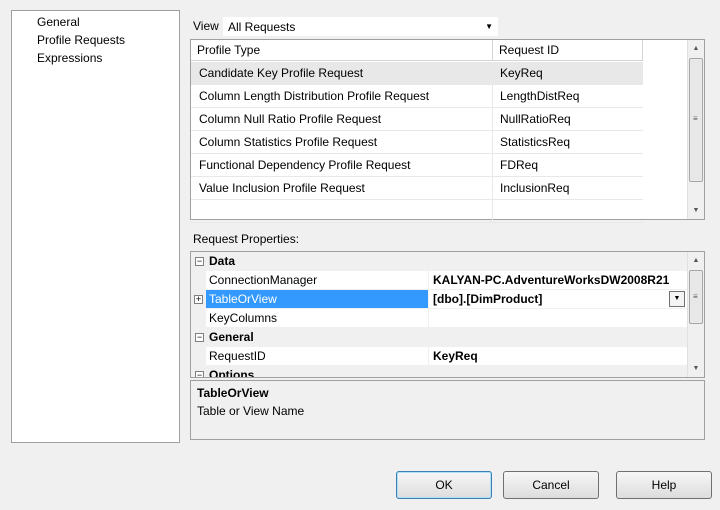 The height and width of the screenshot is (510, 720). I want to click on table-row-new, so click(417, 211).